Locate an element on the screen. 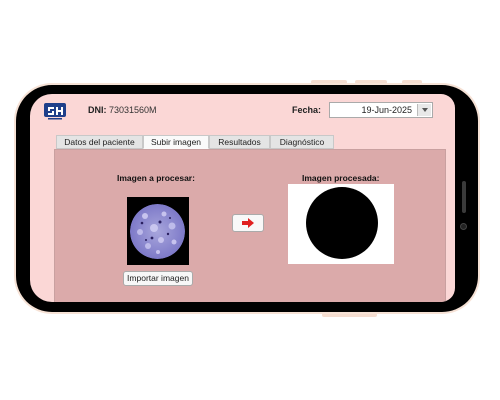  tab-resultados: Resultados is located at coordinates (239, 142).